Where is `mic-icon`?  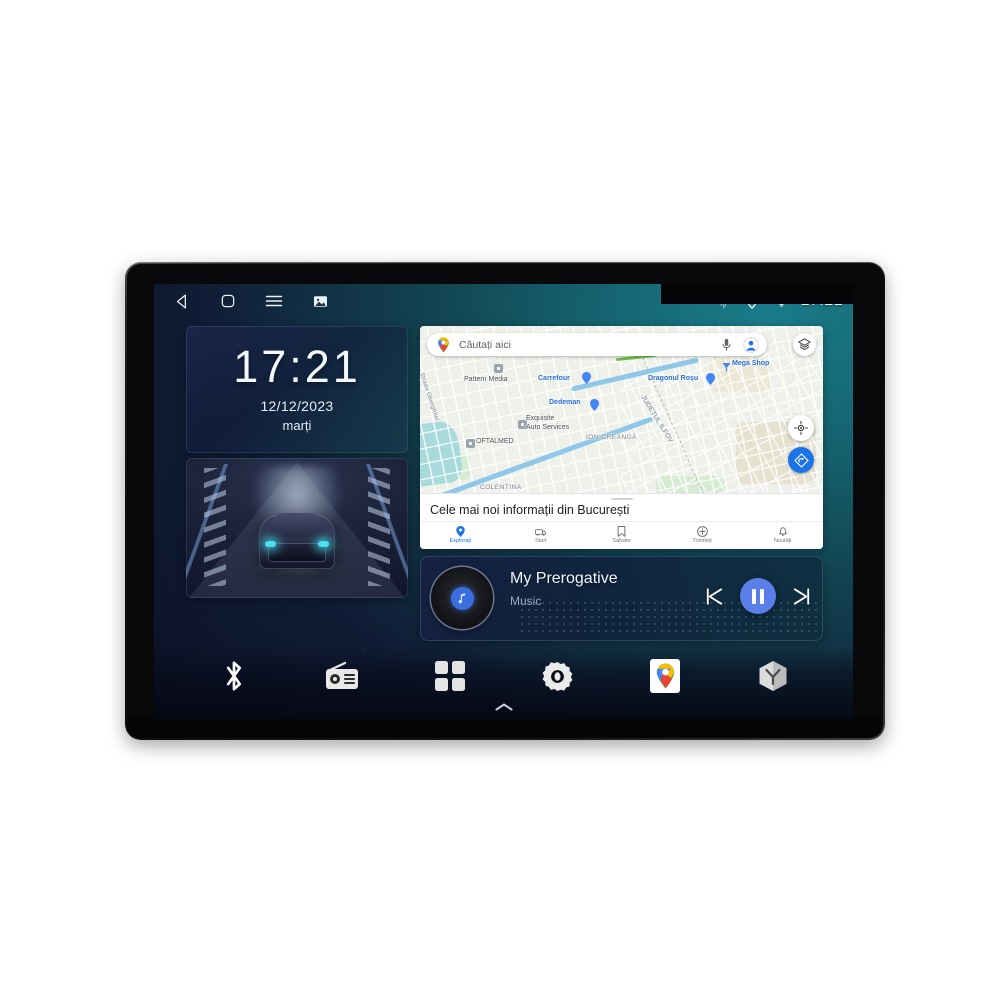 mic-icon is located at coordinates (726, 344).